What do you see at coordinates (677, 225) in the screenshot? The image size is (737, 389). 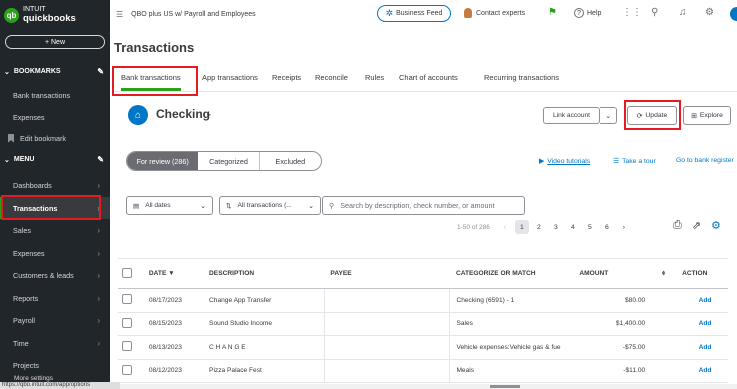 I see `print-icon: ⎙` at bounding box center [677, 225].